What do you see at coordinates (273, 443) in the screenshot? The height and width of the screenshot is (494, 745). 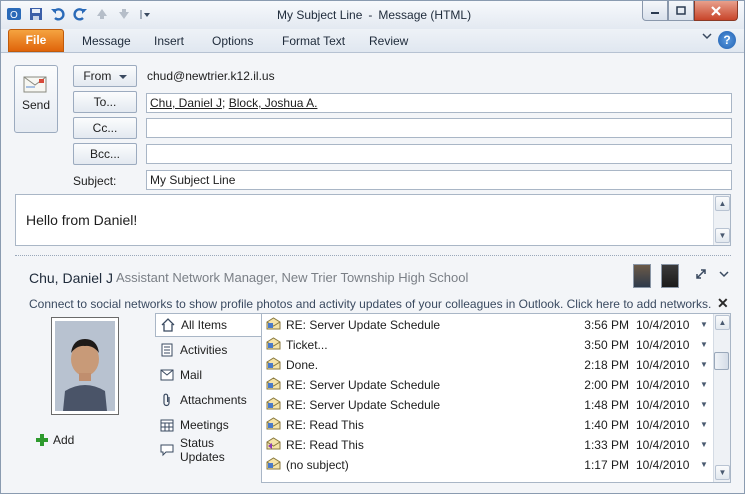 I see `replied-mail-icon` at bounding box center [273, 443].